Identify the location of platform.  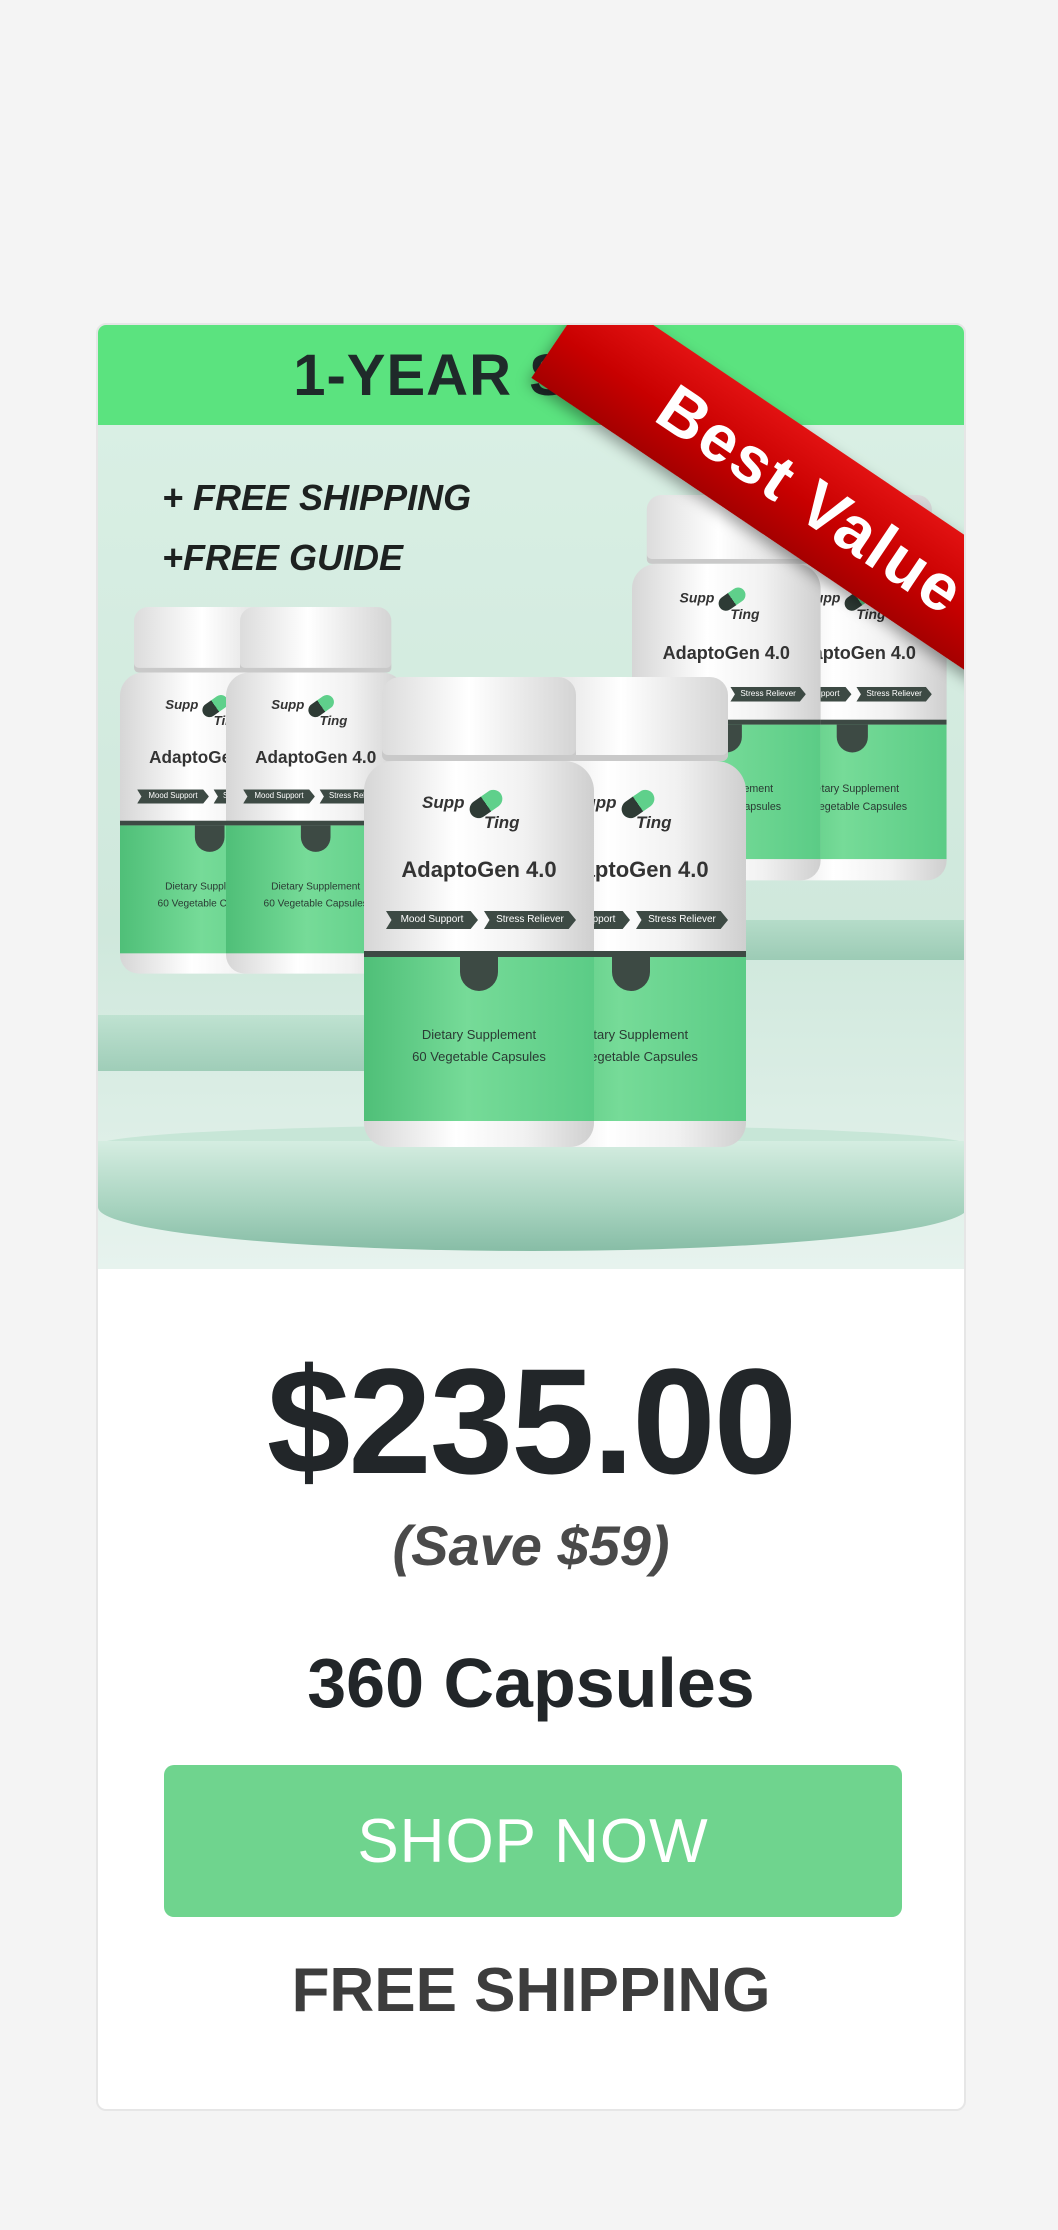
(531, 1196).